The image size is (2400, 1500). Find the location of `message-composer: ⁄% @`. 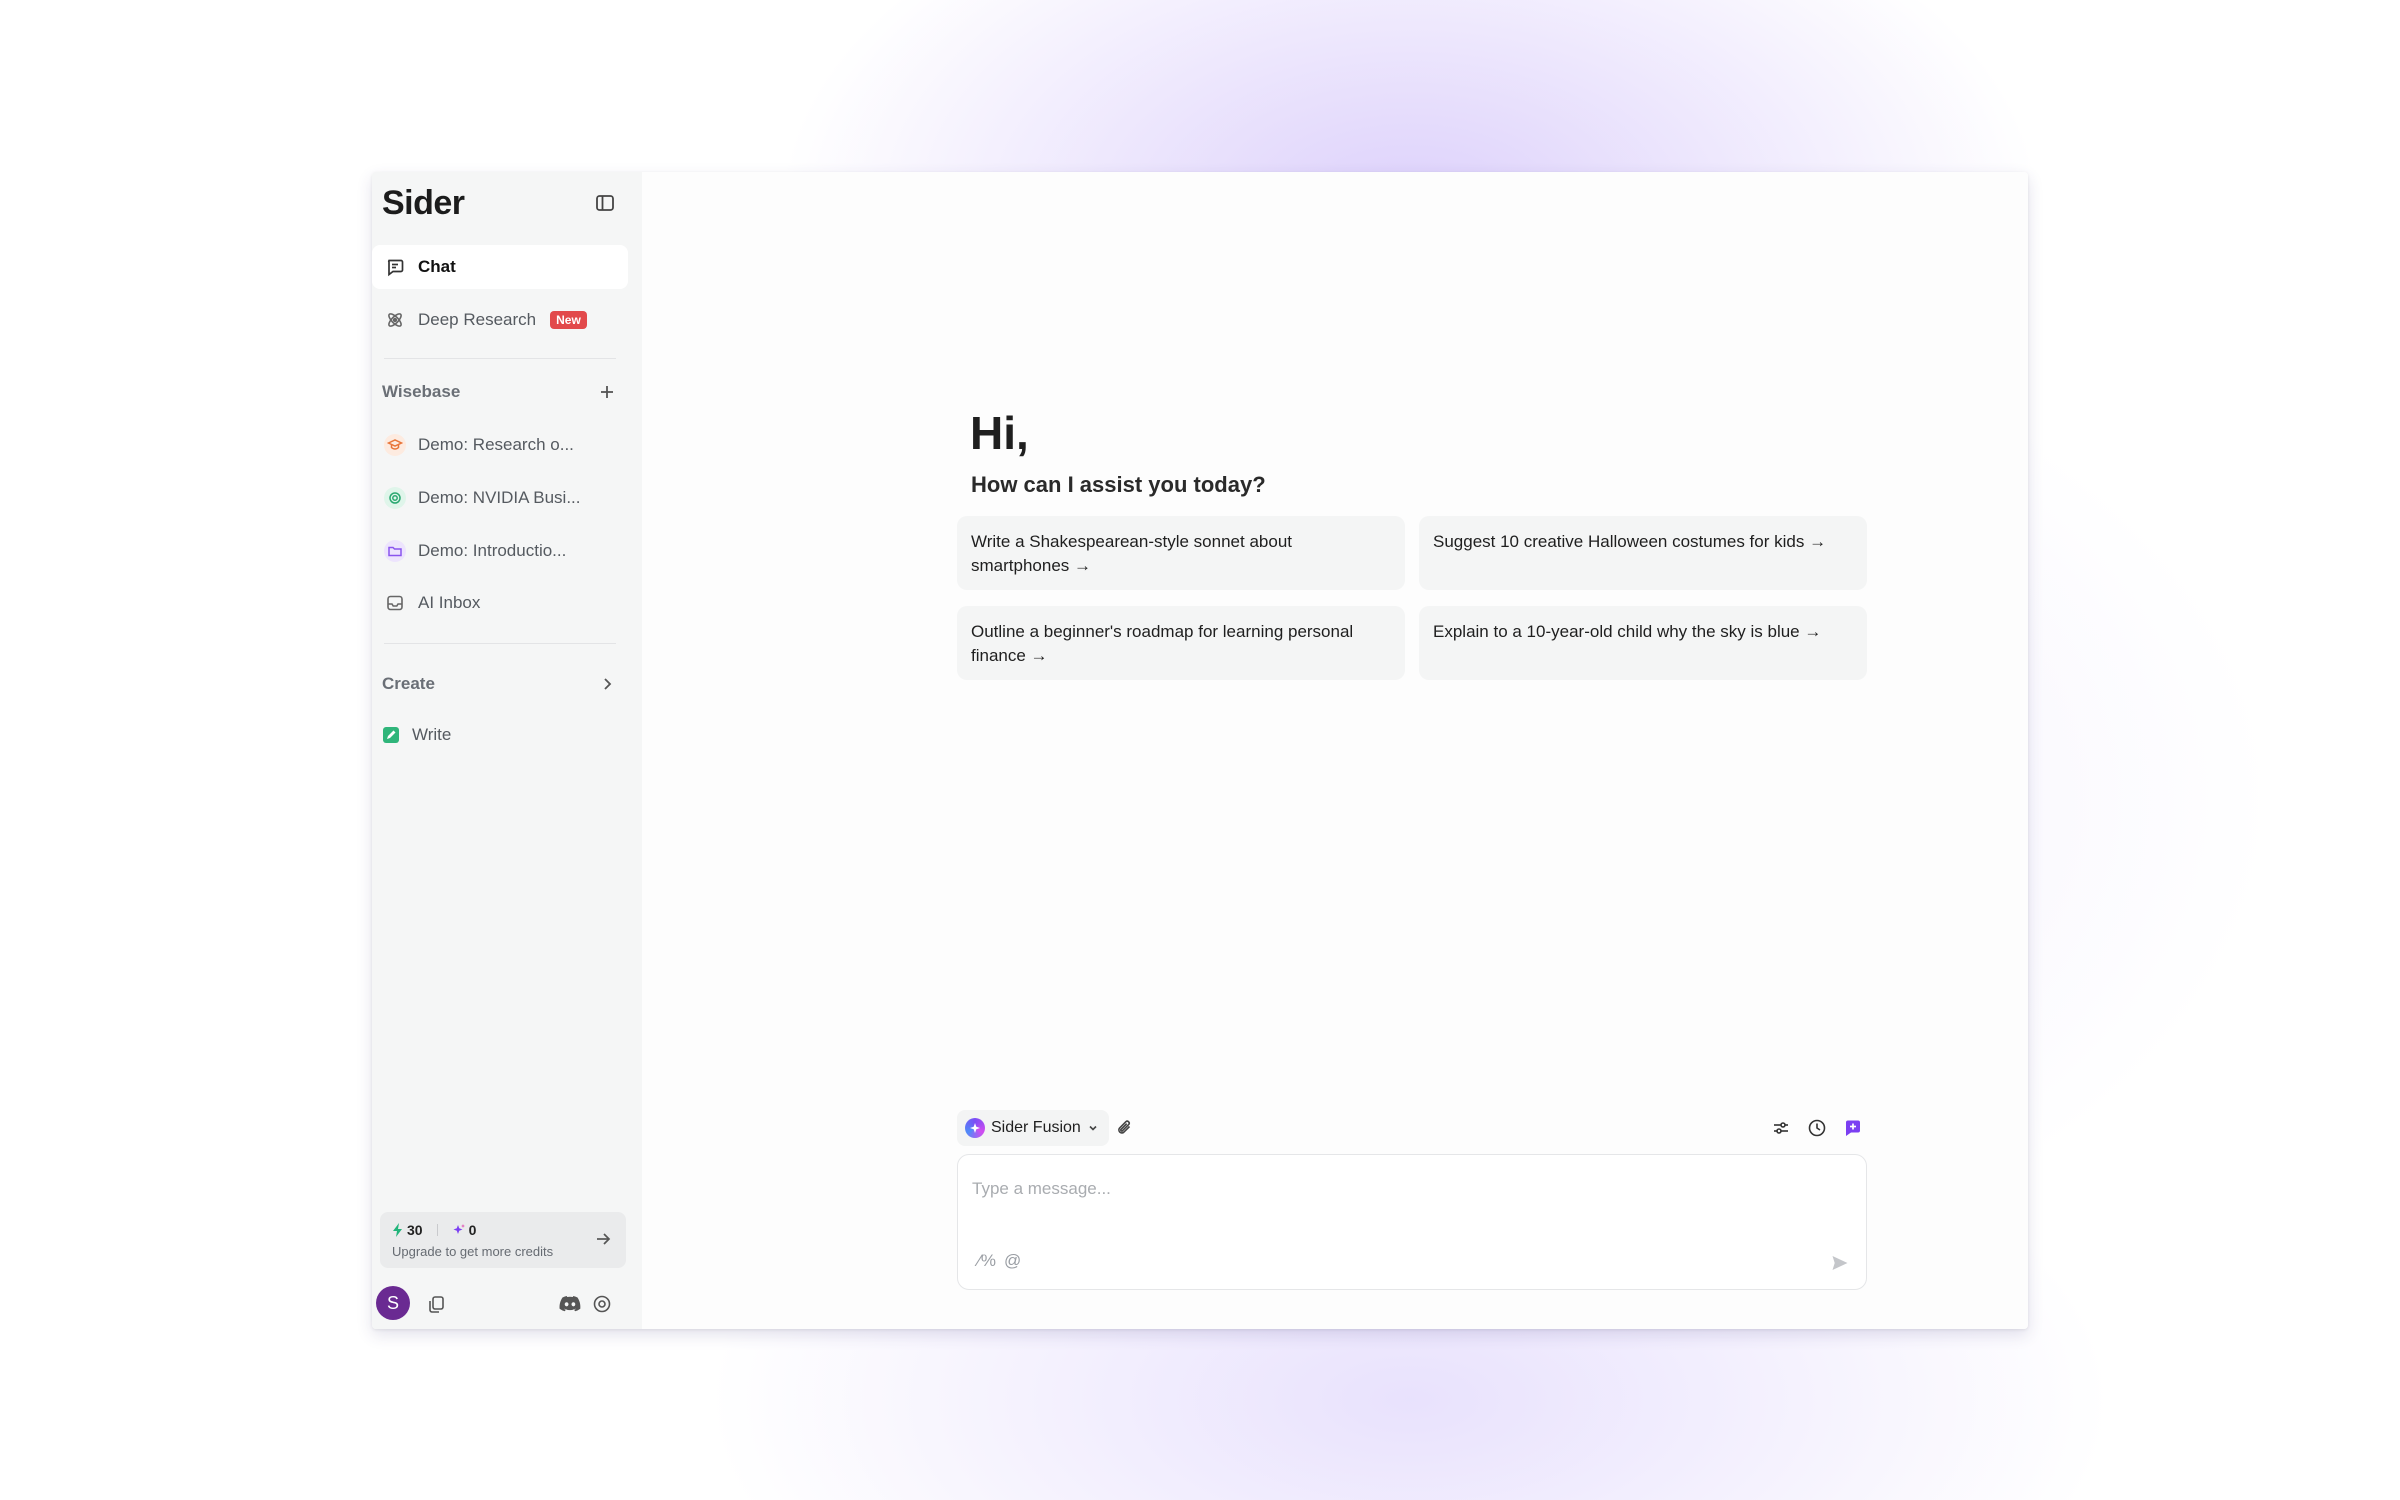

message-composer: ⁄% @ is located at coordinates (1412, 1222).